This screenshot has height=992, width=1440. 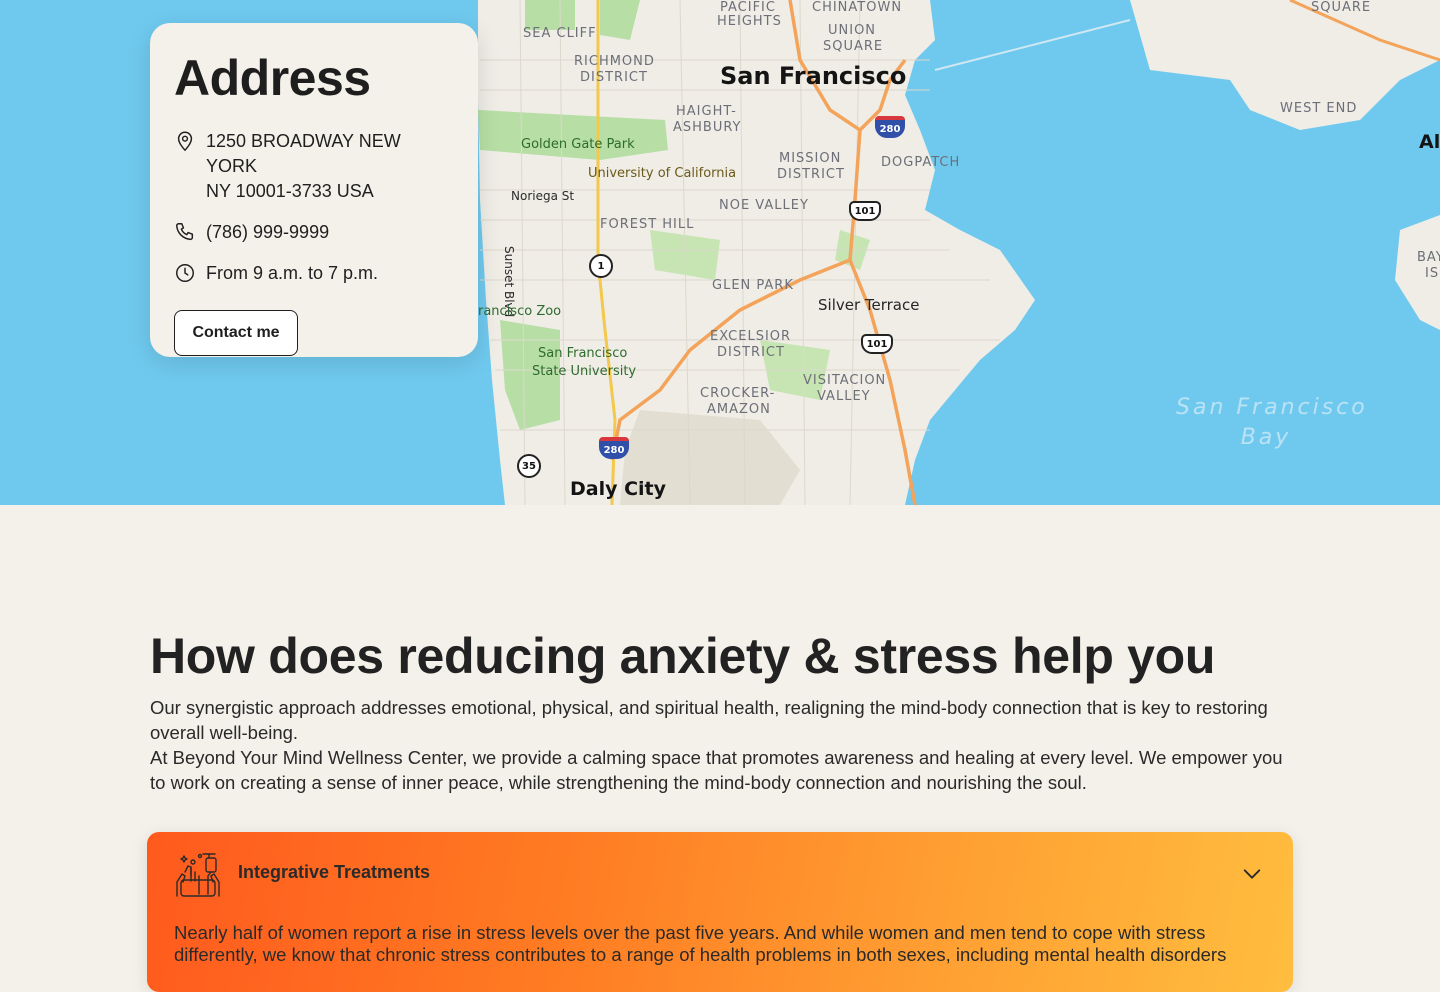 What do you see at coordinates (921, 162) in the screenshot?
I see `map-label-dogpatch: DOGPATCH` at bounding box center [921, 162].